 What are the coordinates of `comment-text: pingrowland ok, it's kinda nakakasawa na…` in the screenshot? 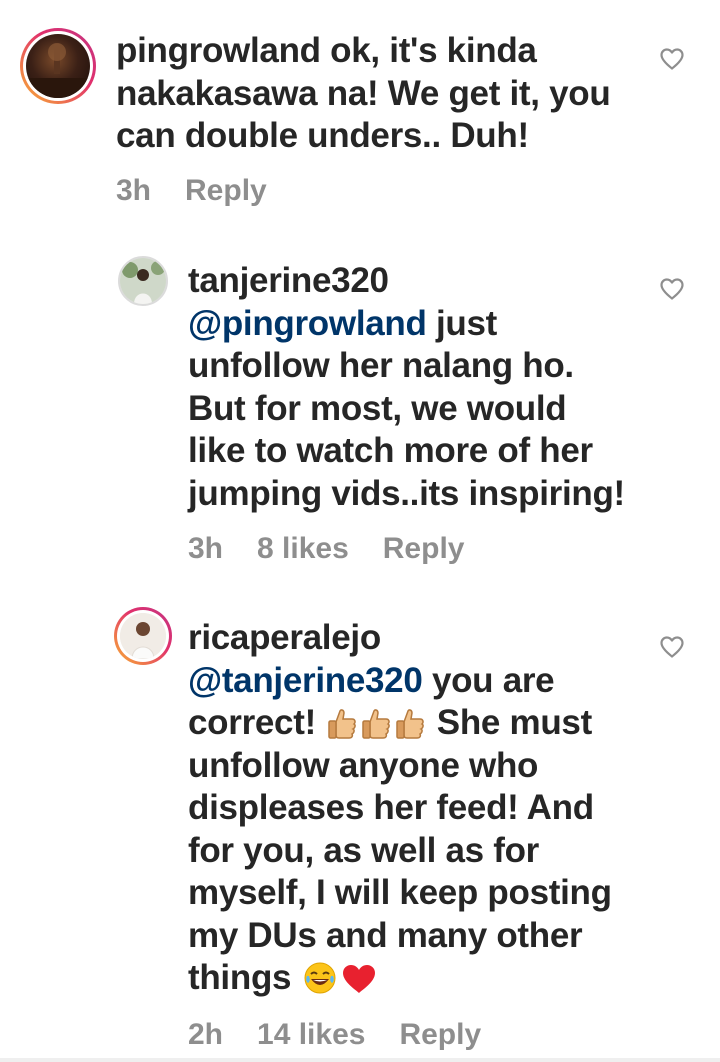 It's located at (376, 94).